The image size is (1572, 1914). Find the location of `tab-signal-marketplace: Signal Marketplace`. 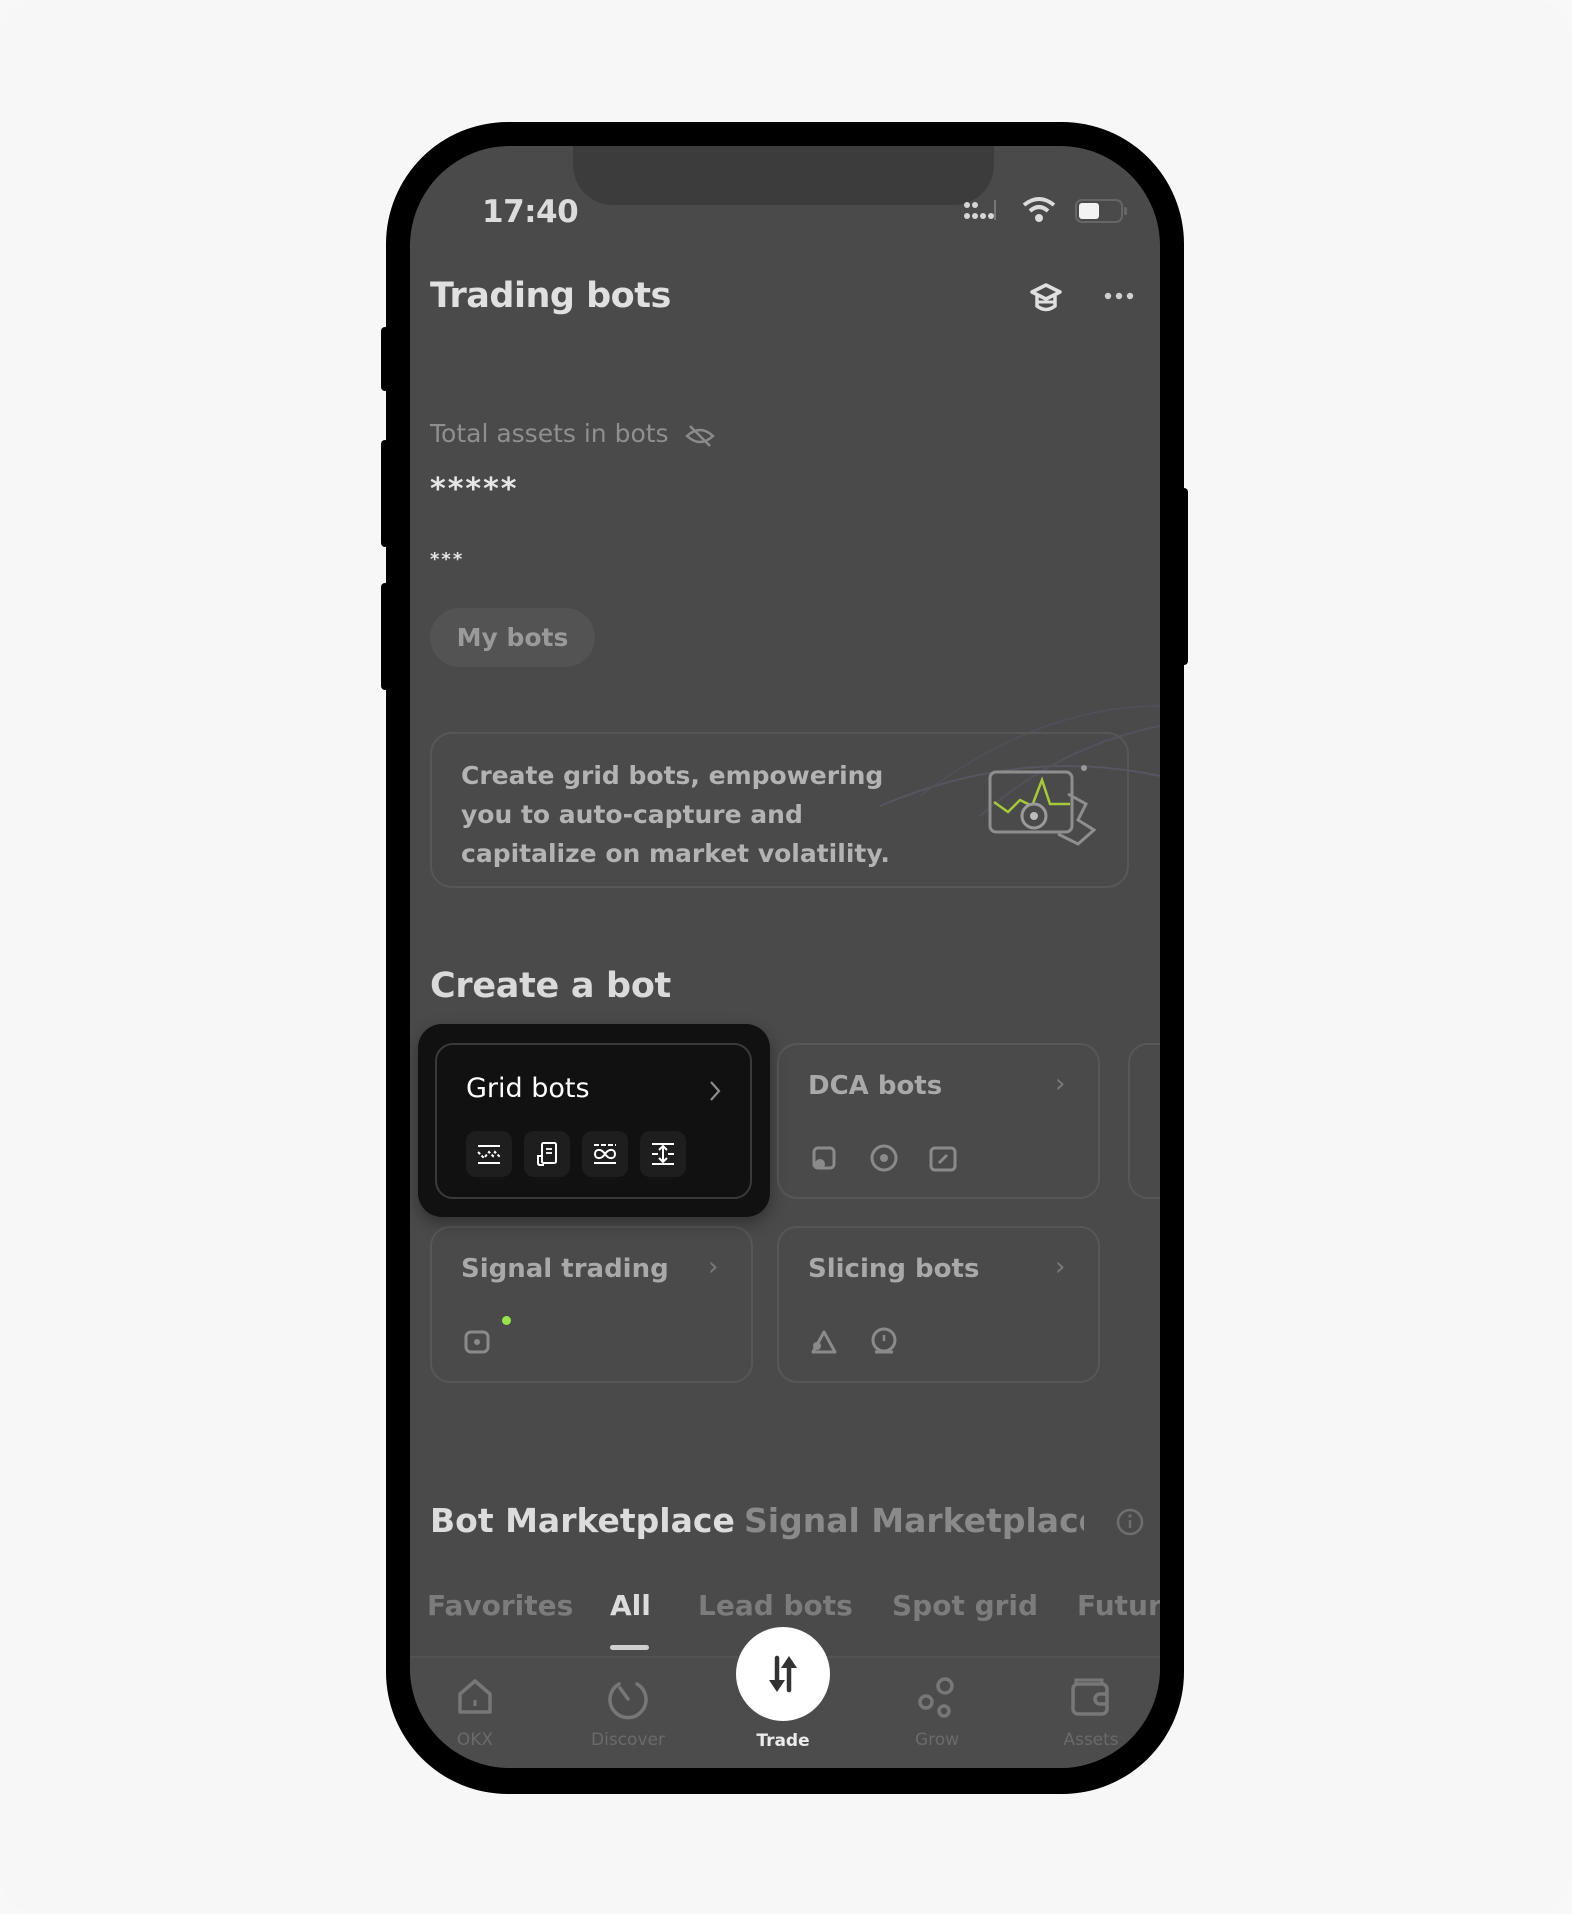

tab-signal-marketplace: Signal Marketplace is located at coordinates (914, 1520).